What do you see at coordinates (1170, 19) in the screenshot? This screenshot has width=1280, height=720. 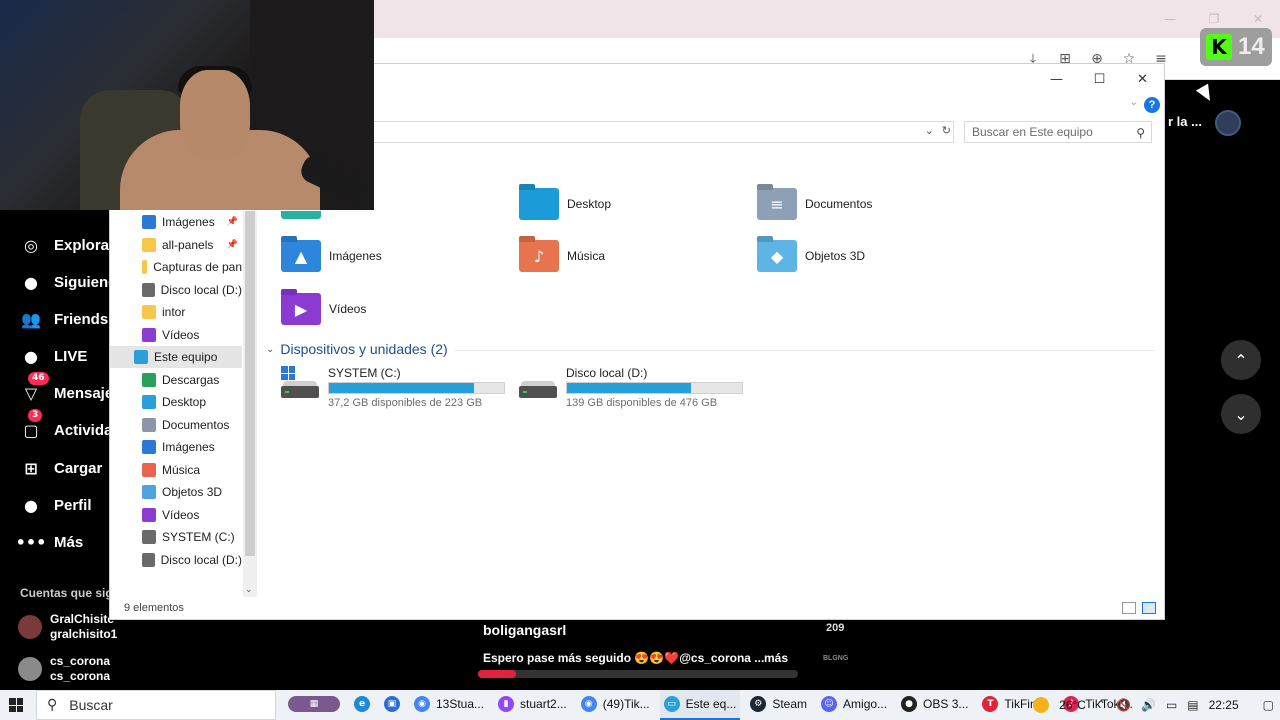 I see `browser-minimize-button: —` at bounding box center [1170, 19].